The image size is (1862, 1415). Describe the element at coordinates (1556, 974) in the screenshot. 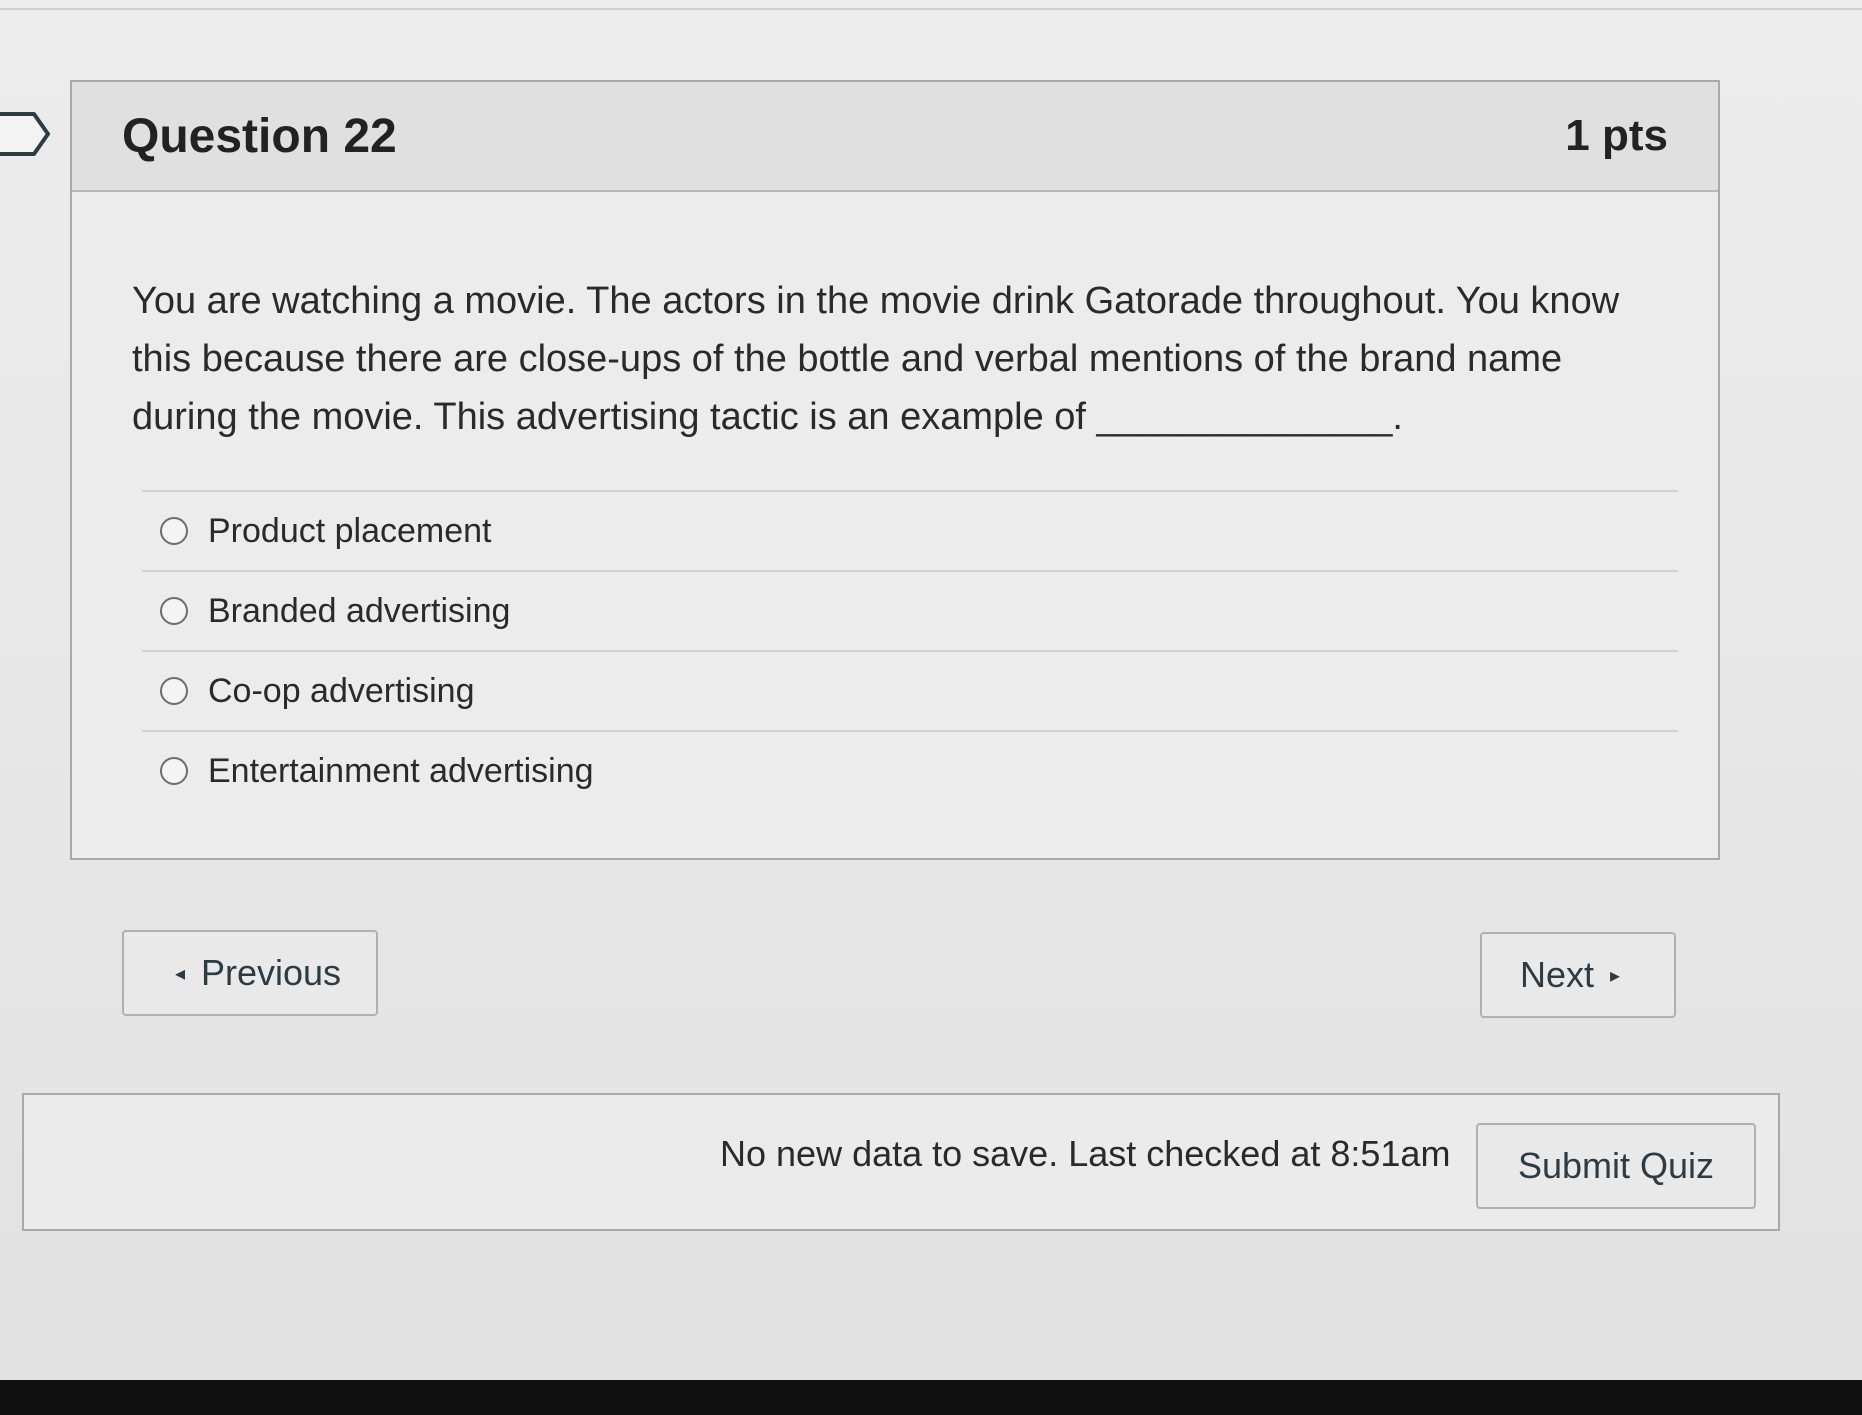

I see `next-label: Next` at that location.